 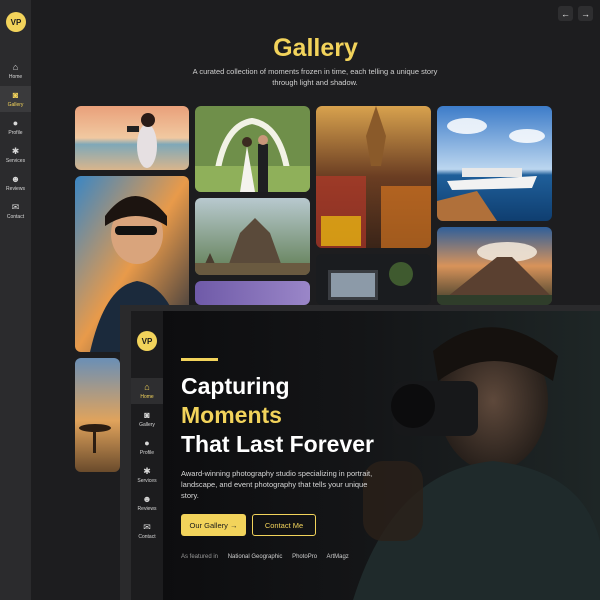 What do you see at coordinates (147, 341) in the screenshot?
I see `hero-logo: VP` at bounding box center [147, 341].